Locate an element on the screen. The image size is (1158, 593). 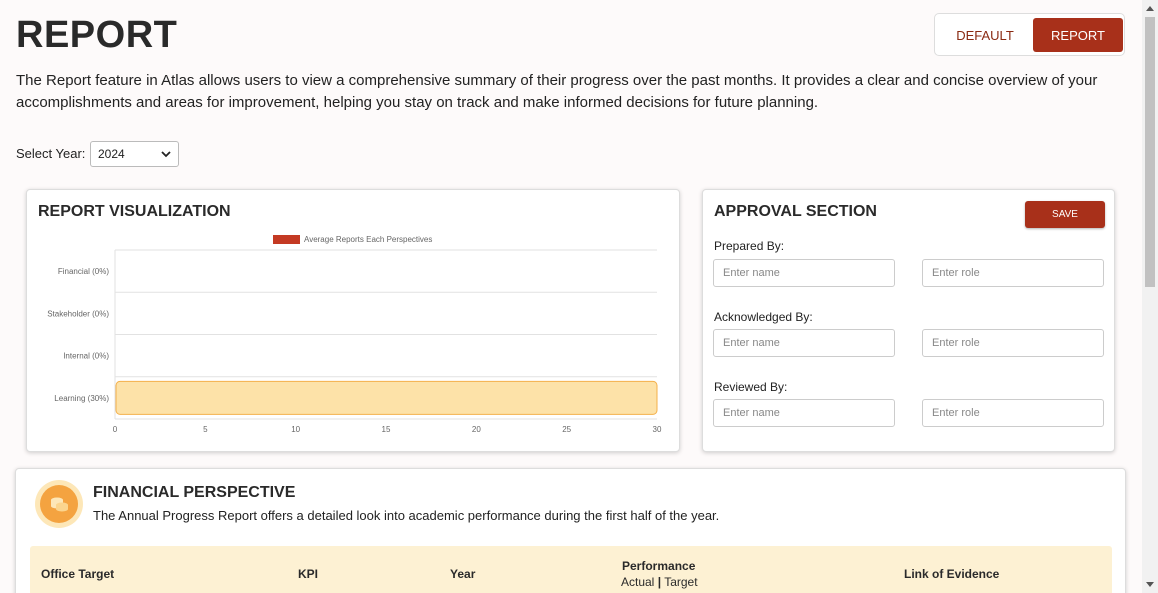
scrollbar-thumb is located at coordinates (1150, 152).